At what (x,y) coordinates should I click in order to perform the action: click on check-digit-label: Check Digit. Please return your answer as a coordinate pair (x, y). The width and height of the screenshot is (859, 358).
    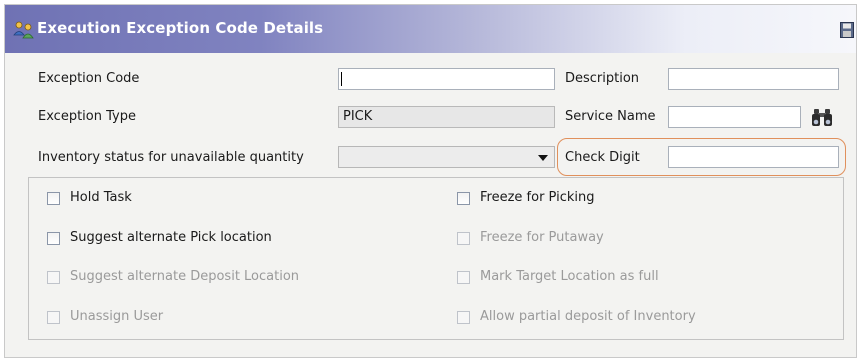
    Looking at the image, I should click on (602, 157).